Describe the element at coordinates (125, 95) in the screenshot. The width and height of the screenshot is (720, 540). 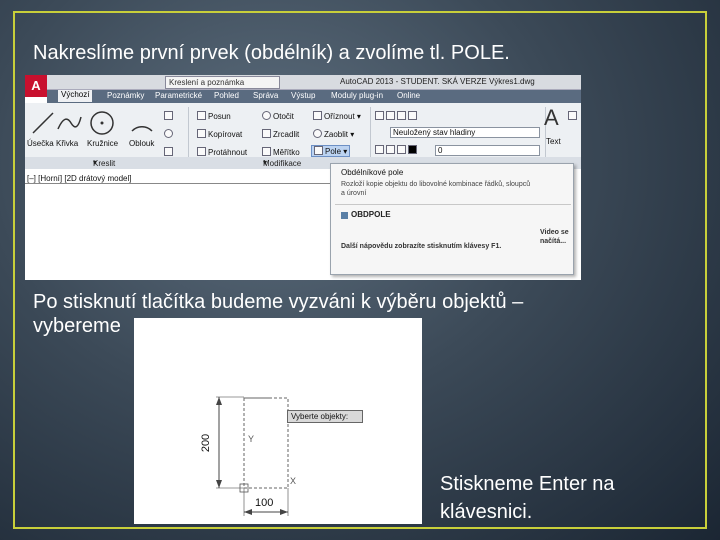
I see `tab-poznamky: Poznámky` at that location.